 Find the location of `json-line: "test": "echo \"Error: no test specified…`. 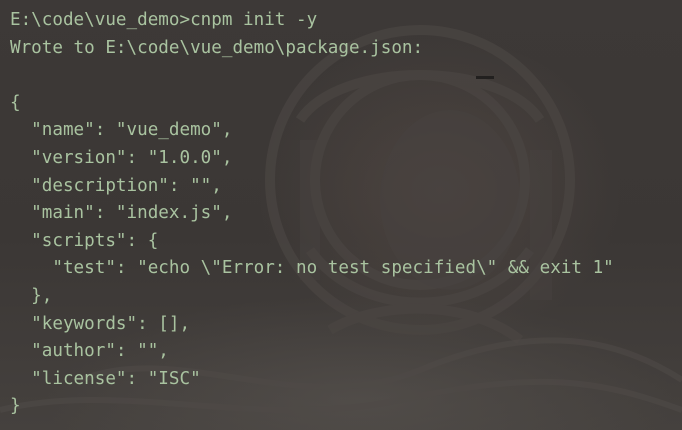

json-line: "test": "echo \"Error: no test specified… is located at coordinates (312, 268).